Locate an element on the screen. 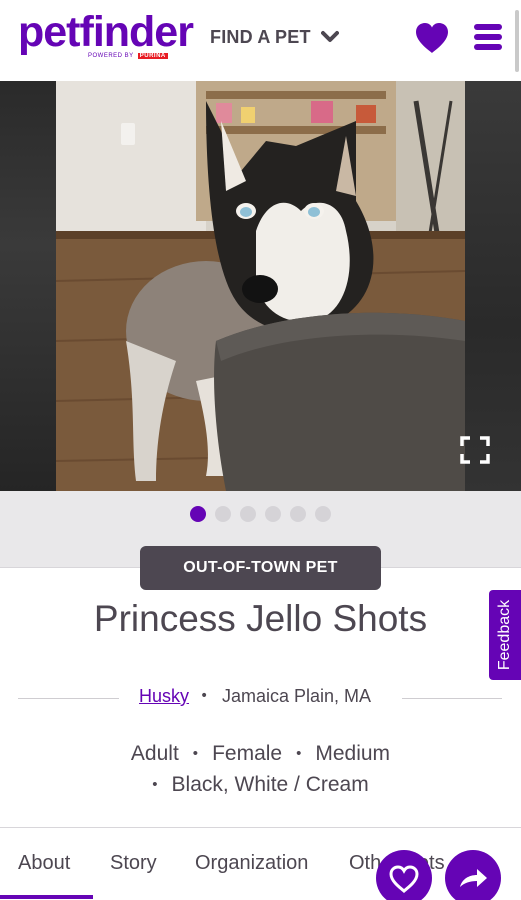 Image resolution: width=521 pixels, height=900 pixels. chevron-down-icon is located at coordinates (329, 36).